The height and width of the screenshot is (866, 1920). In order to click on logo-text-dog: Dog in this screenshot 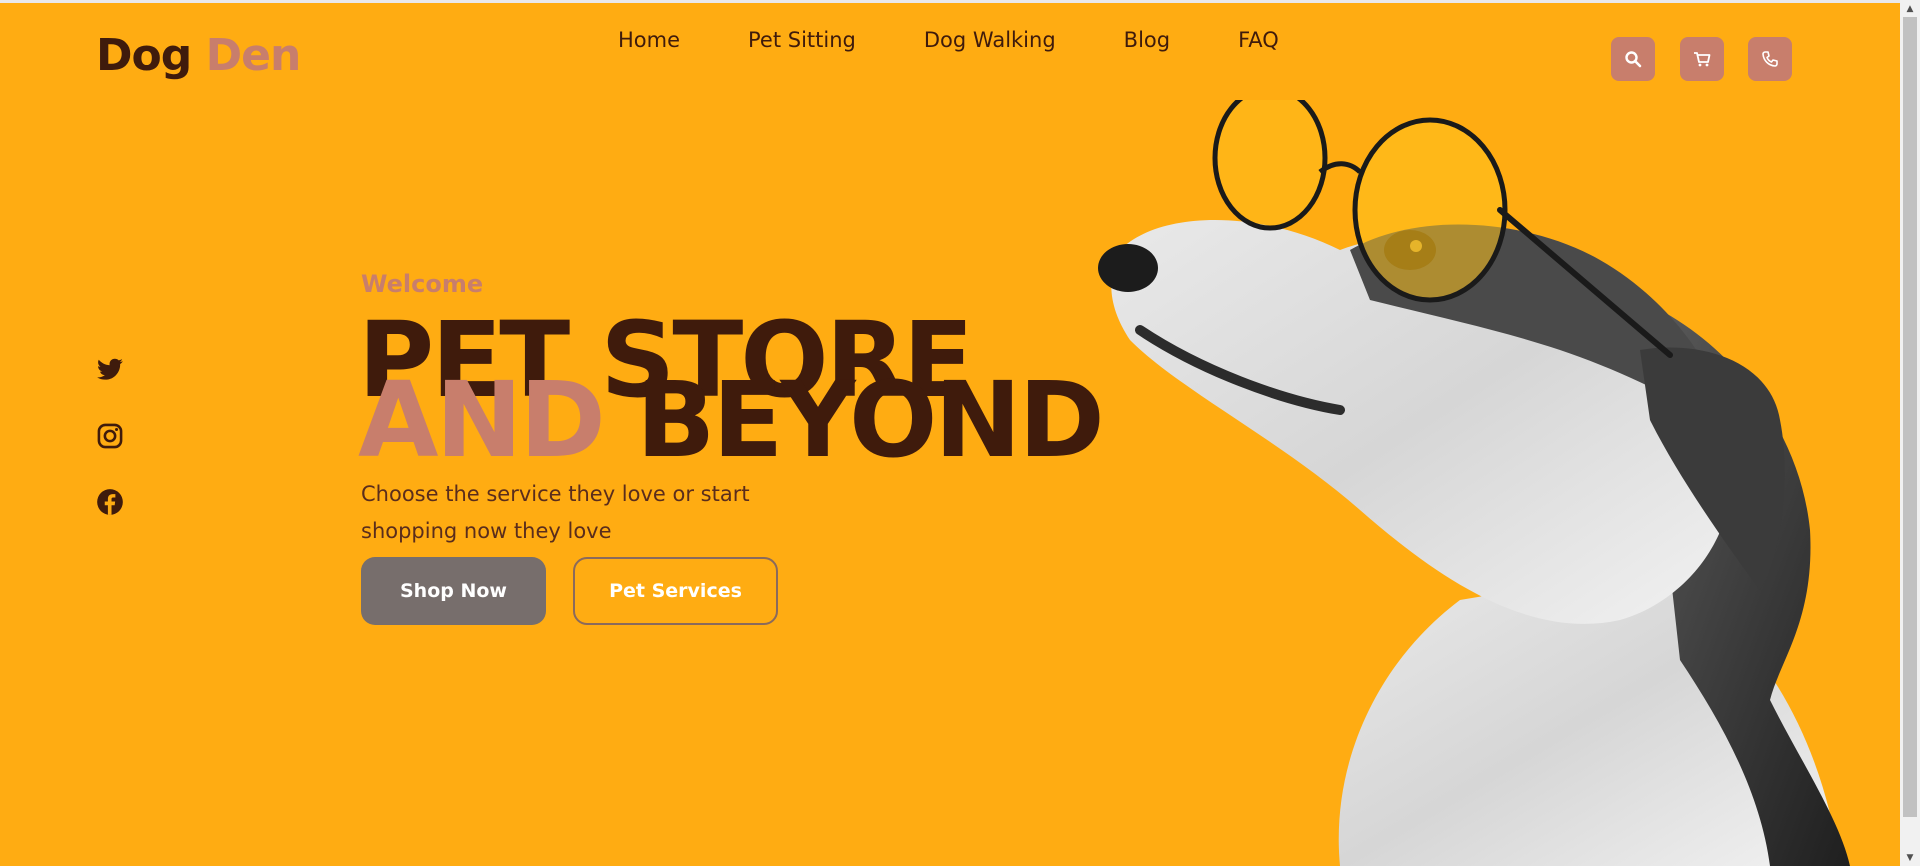, I will do `click(144, 55)`.